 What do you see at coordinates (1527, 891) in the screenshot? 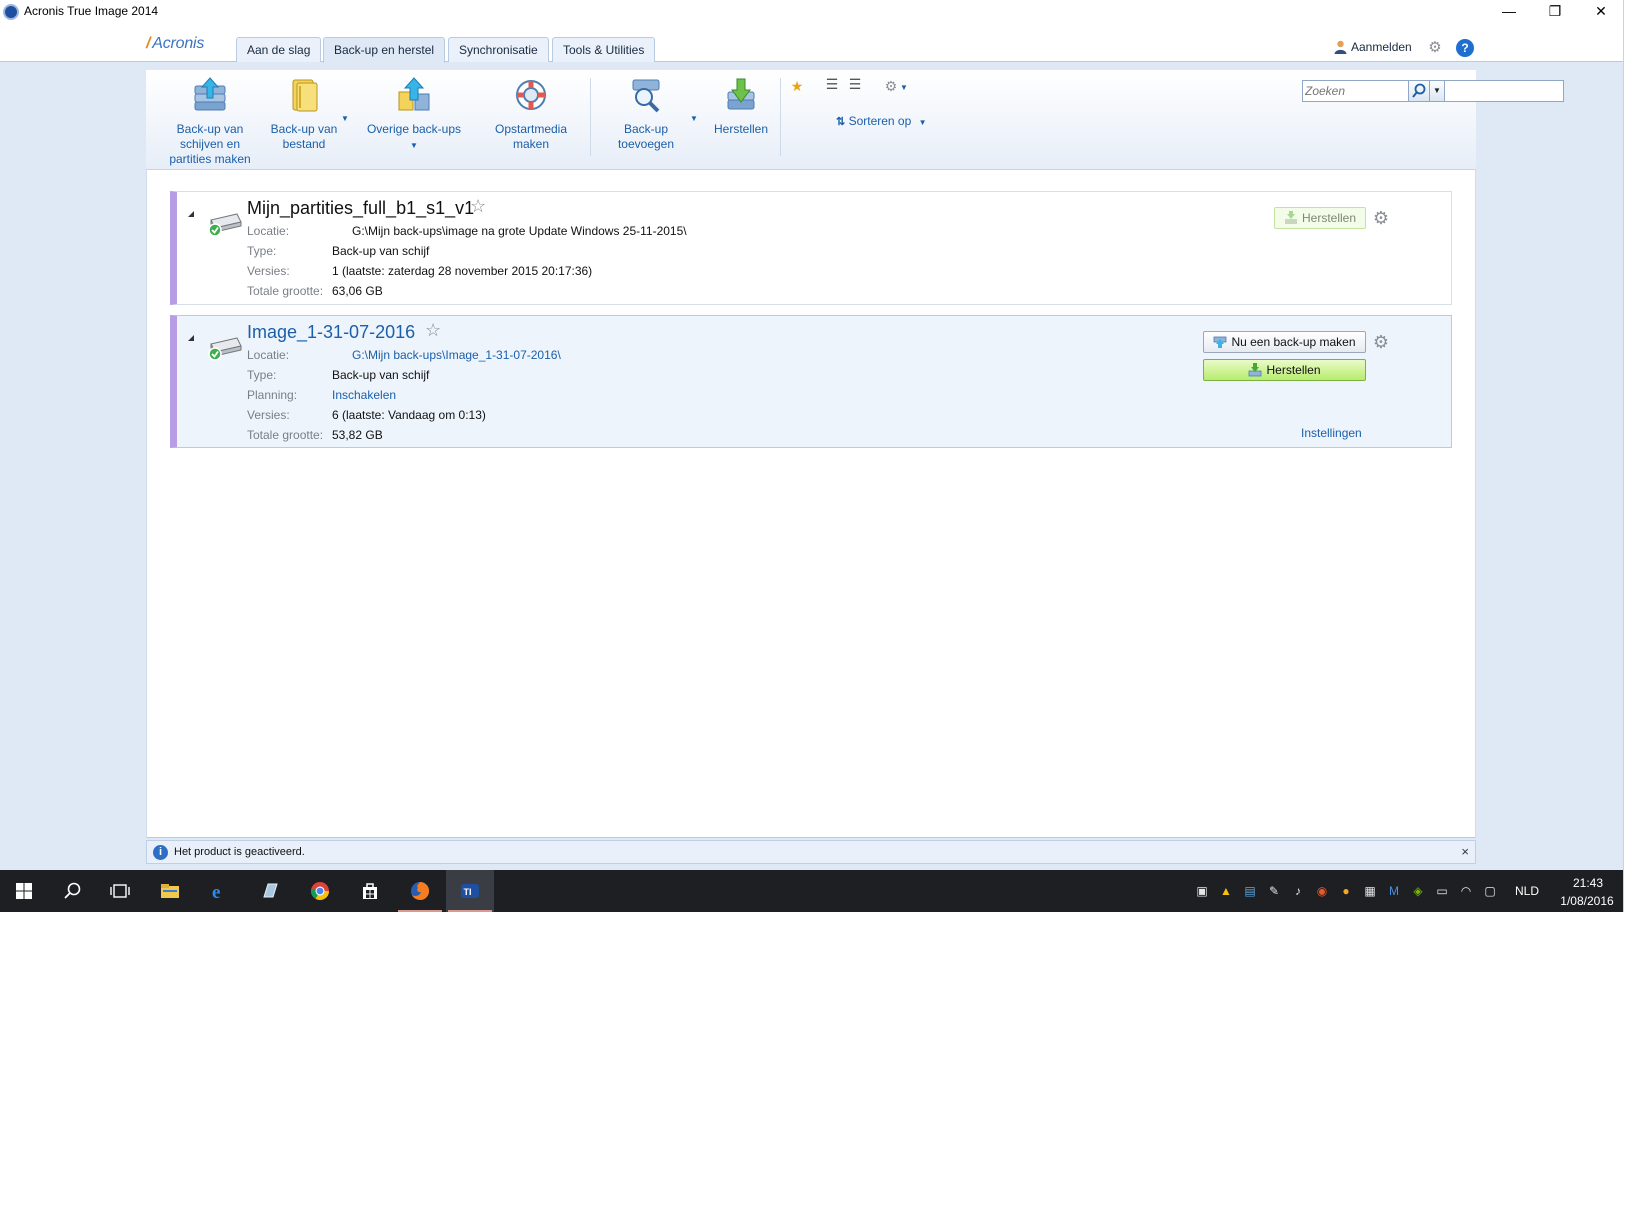
I see `input-language: NLD` at bounding box center [1527, 891].